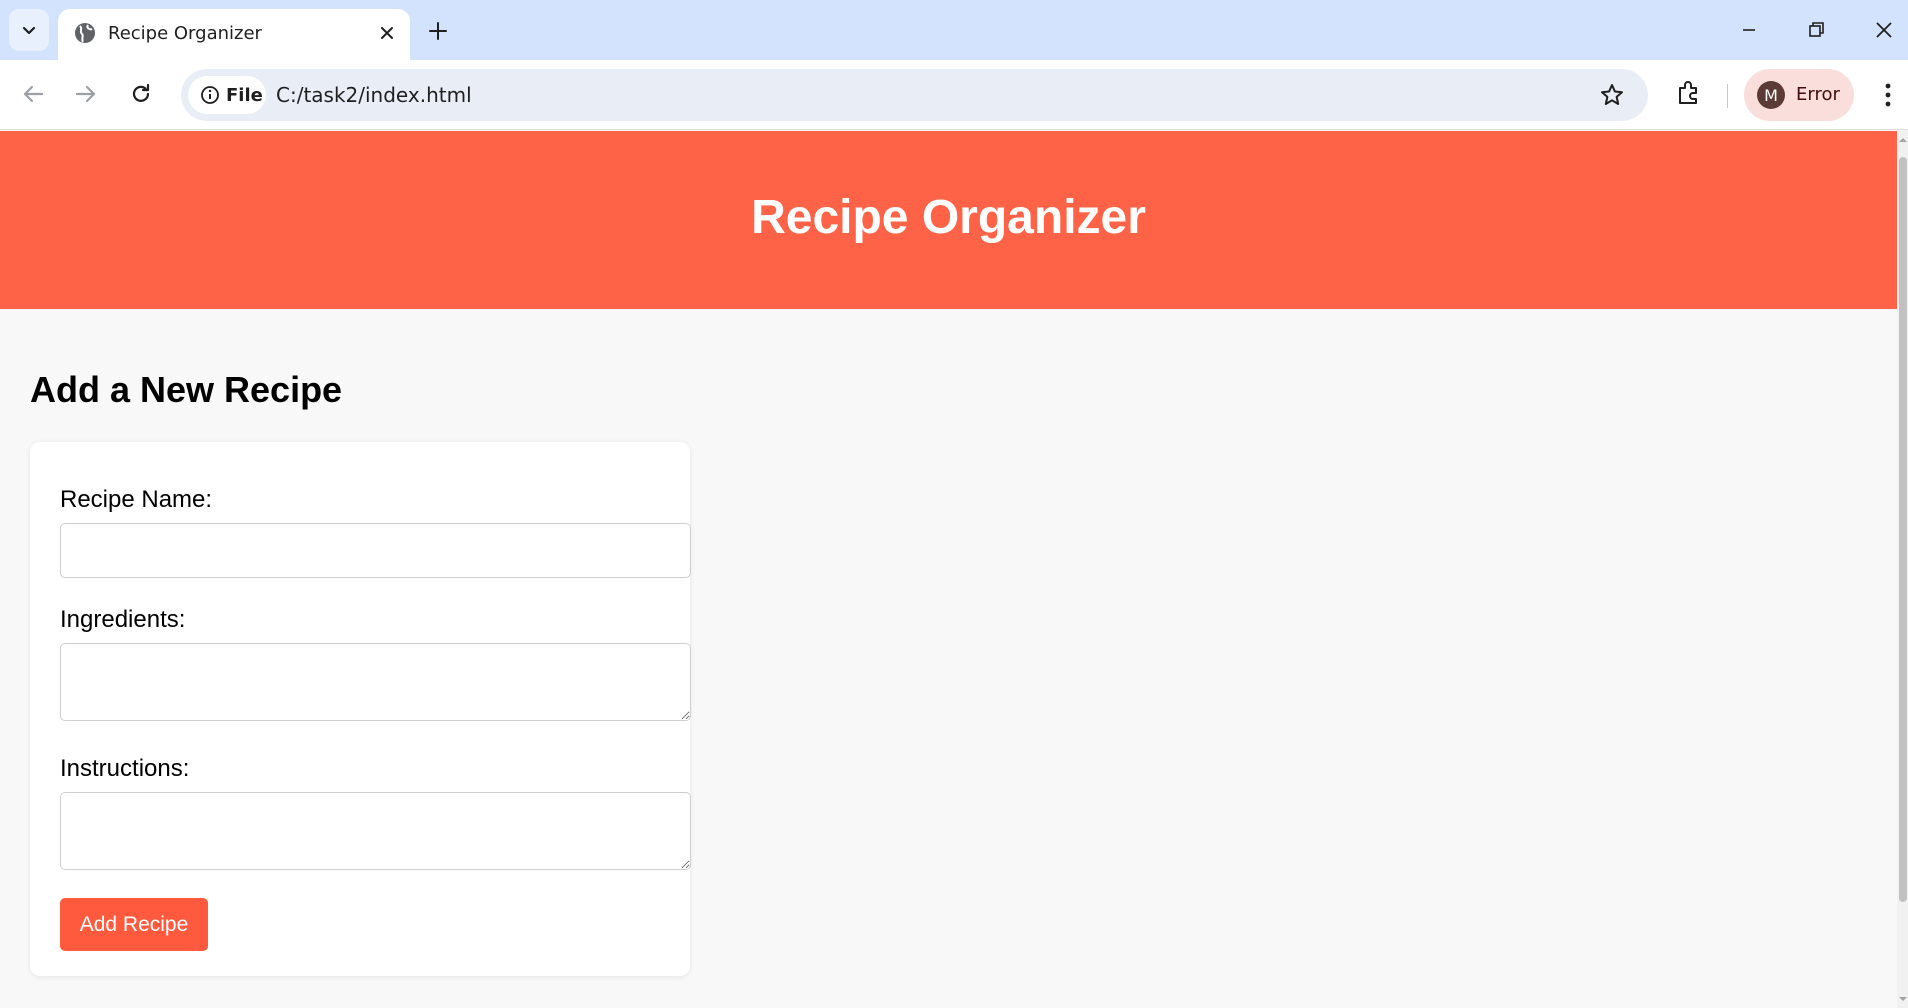  I want to click on ingredients-textarea, so click(375, 682).